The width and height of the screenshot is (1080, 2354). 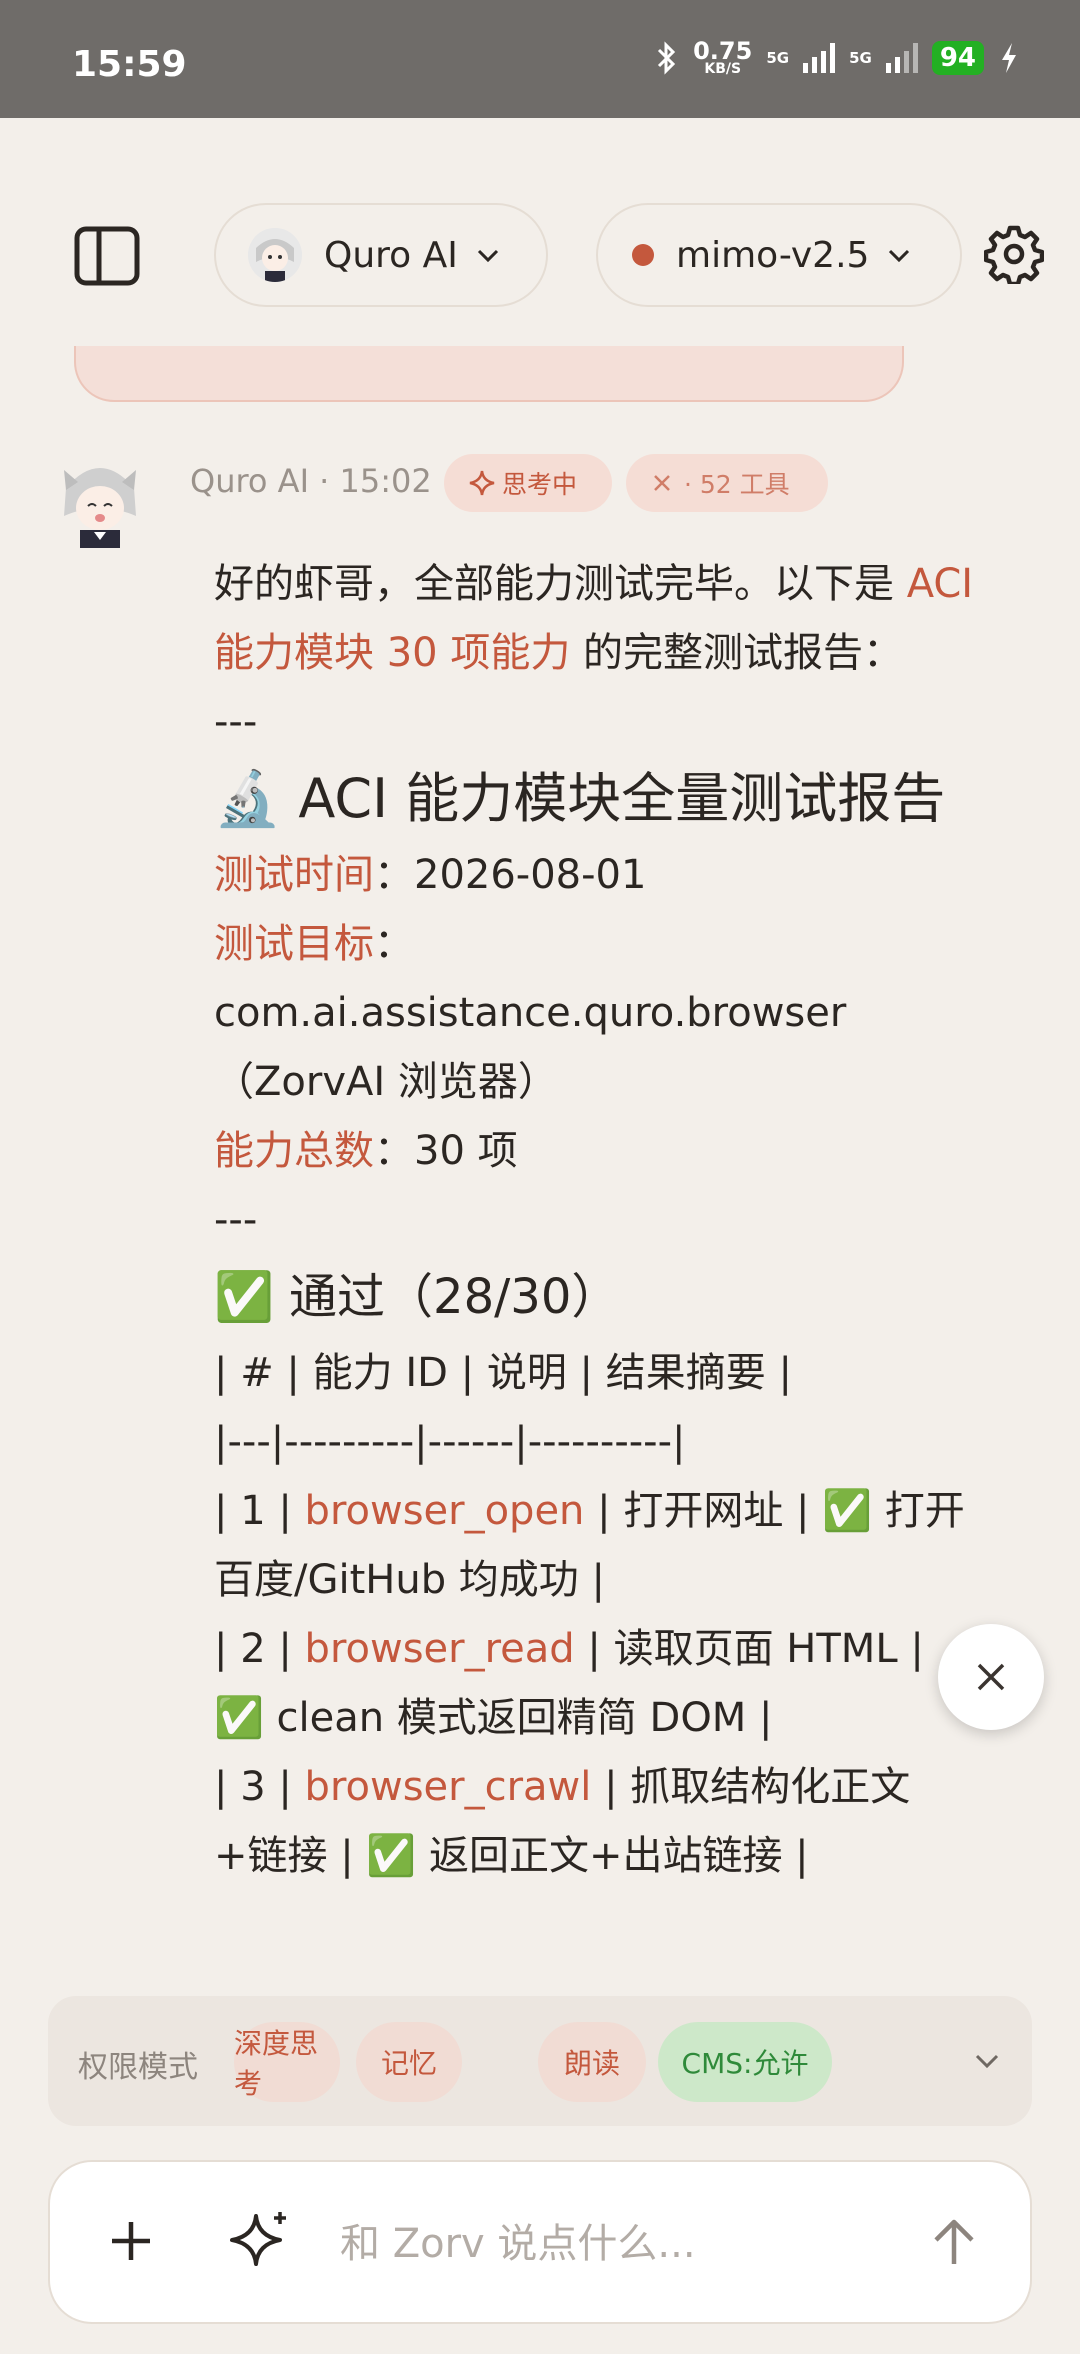 What do you see at coordinates (417, 1297) in the screenshot?
I see `pass-section-title: ✅ 通过（28/30）` at bounding box center [417, 1297].